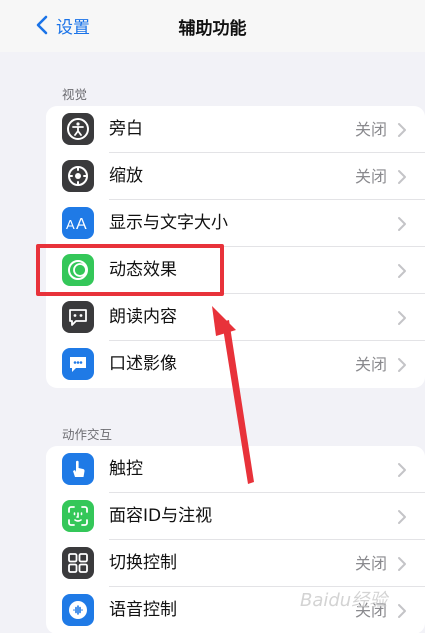 The image size is (425, 633). What do you see at coordinates (235, 129) in the screenshot?
I see `list-item-voiceover: 旁白 关闭` at bounding box center [235, 129].